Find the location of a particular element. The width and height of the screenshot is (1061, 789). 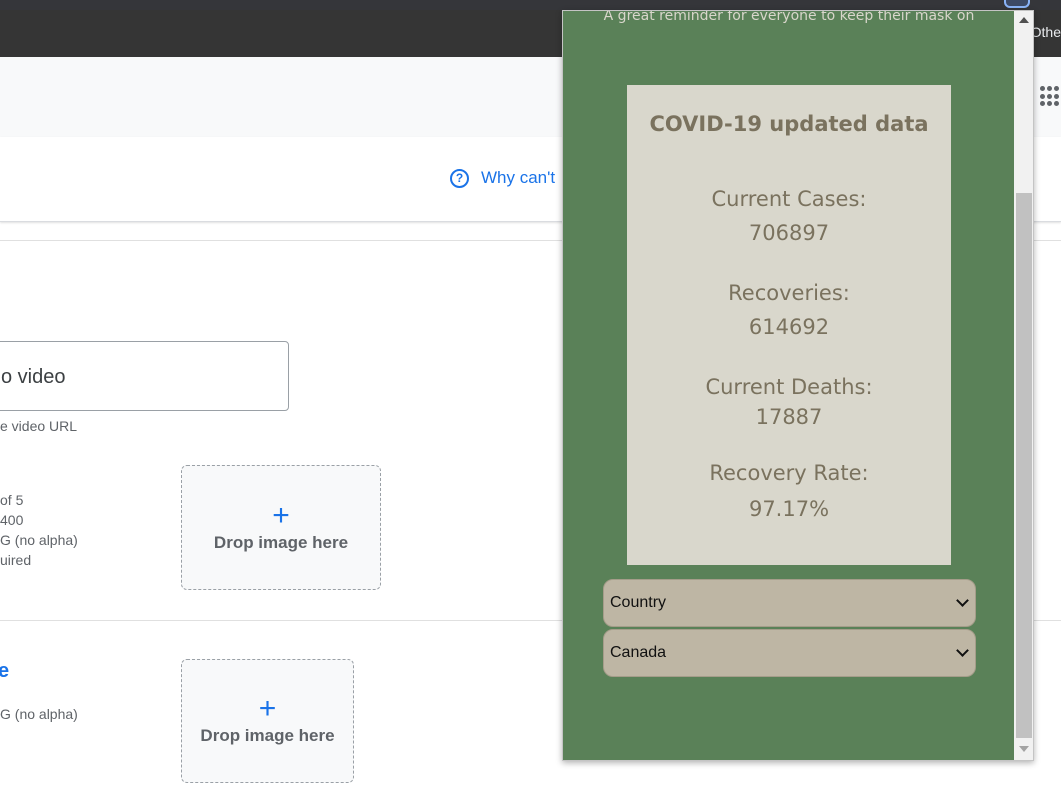

scrollbar-thumb is located at coordinates (1024, 465).